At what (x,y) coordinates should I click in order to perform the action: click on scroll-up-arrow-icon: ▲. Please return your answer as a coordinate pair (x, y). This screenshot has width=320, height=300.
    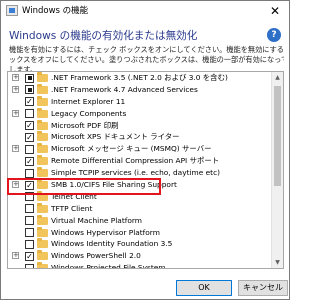
    Looking at the image, I should click on (277, 77).